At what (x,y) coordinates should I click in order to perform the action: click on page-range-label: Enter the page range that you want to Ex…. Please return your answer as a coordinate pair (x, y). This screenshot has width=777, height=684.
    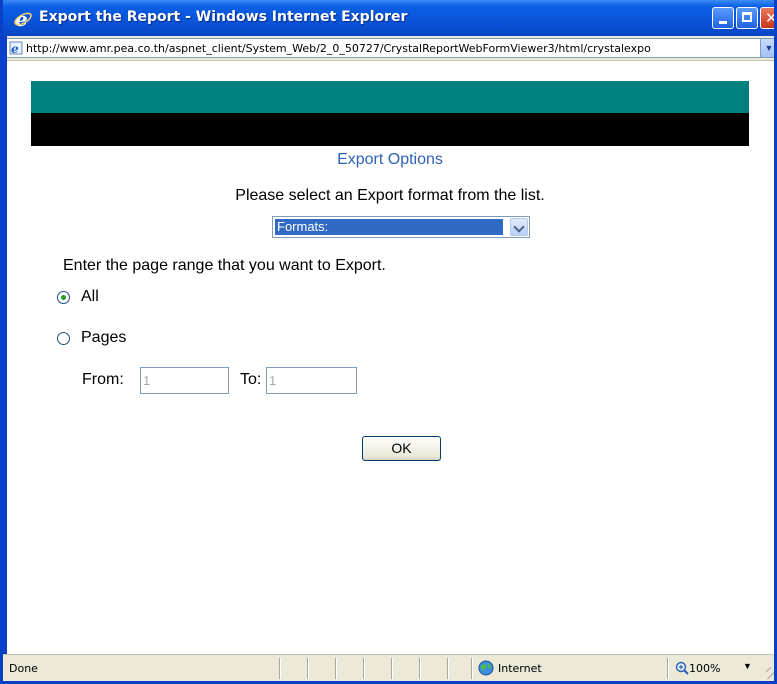
    Looking at the image, I should click on (224, 265).